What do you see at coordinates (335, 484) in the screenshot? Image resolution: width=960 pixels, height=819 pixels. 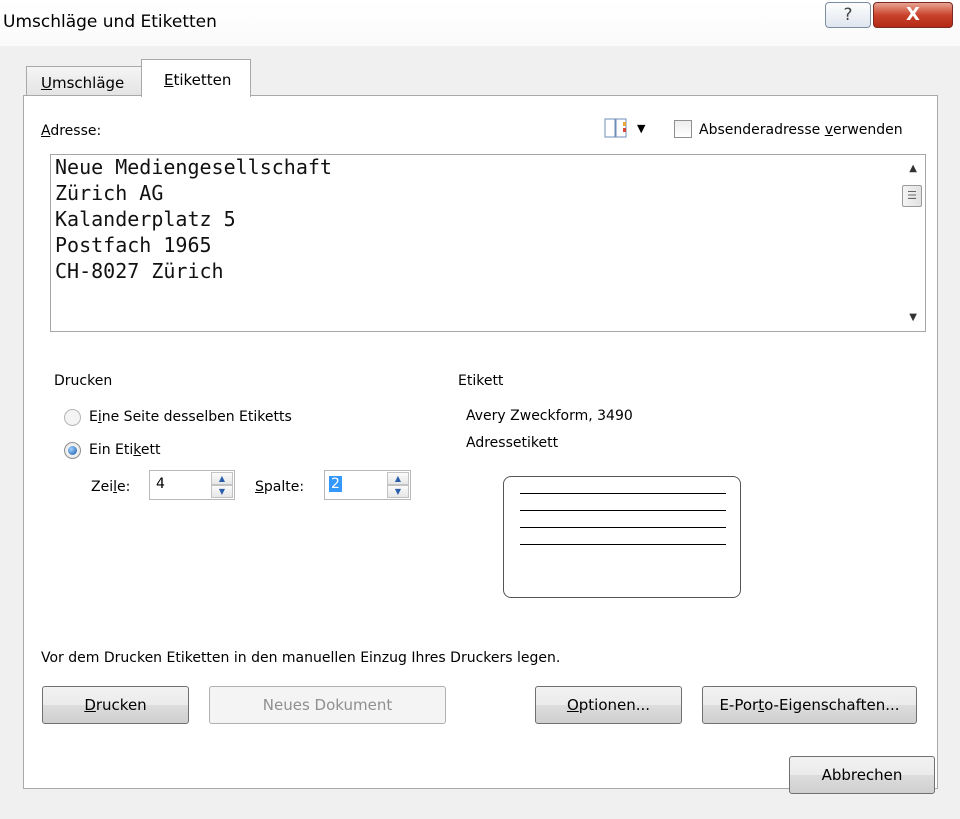 I see `column-value: 2` at bounding box center [335, 484].